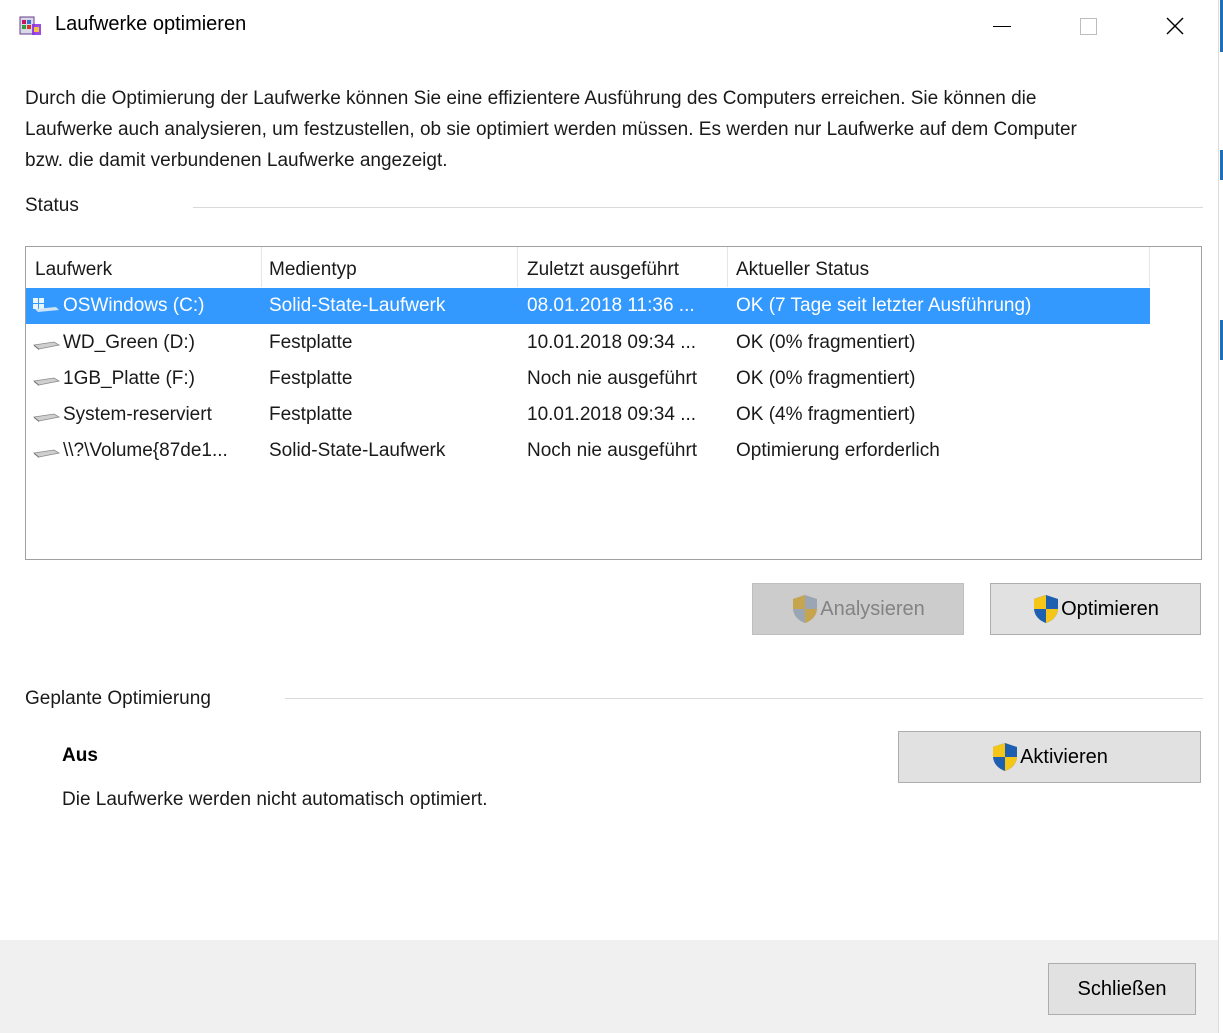  I want to click on close-dialog-button: Schließen, so click(1122, 989).